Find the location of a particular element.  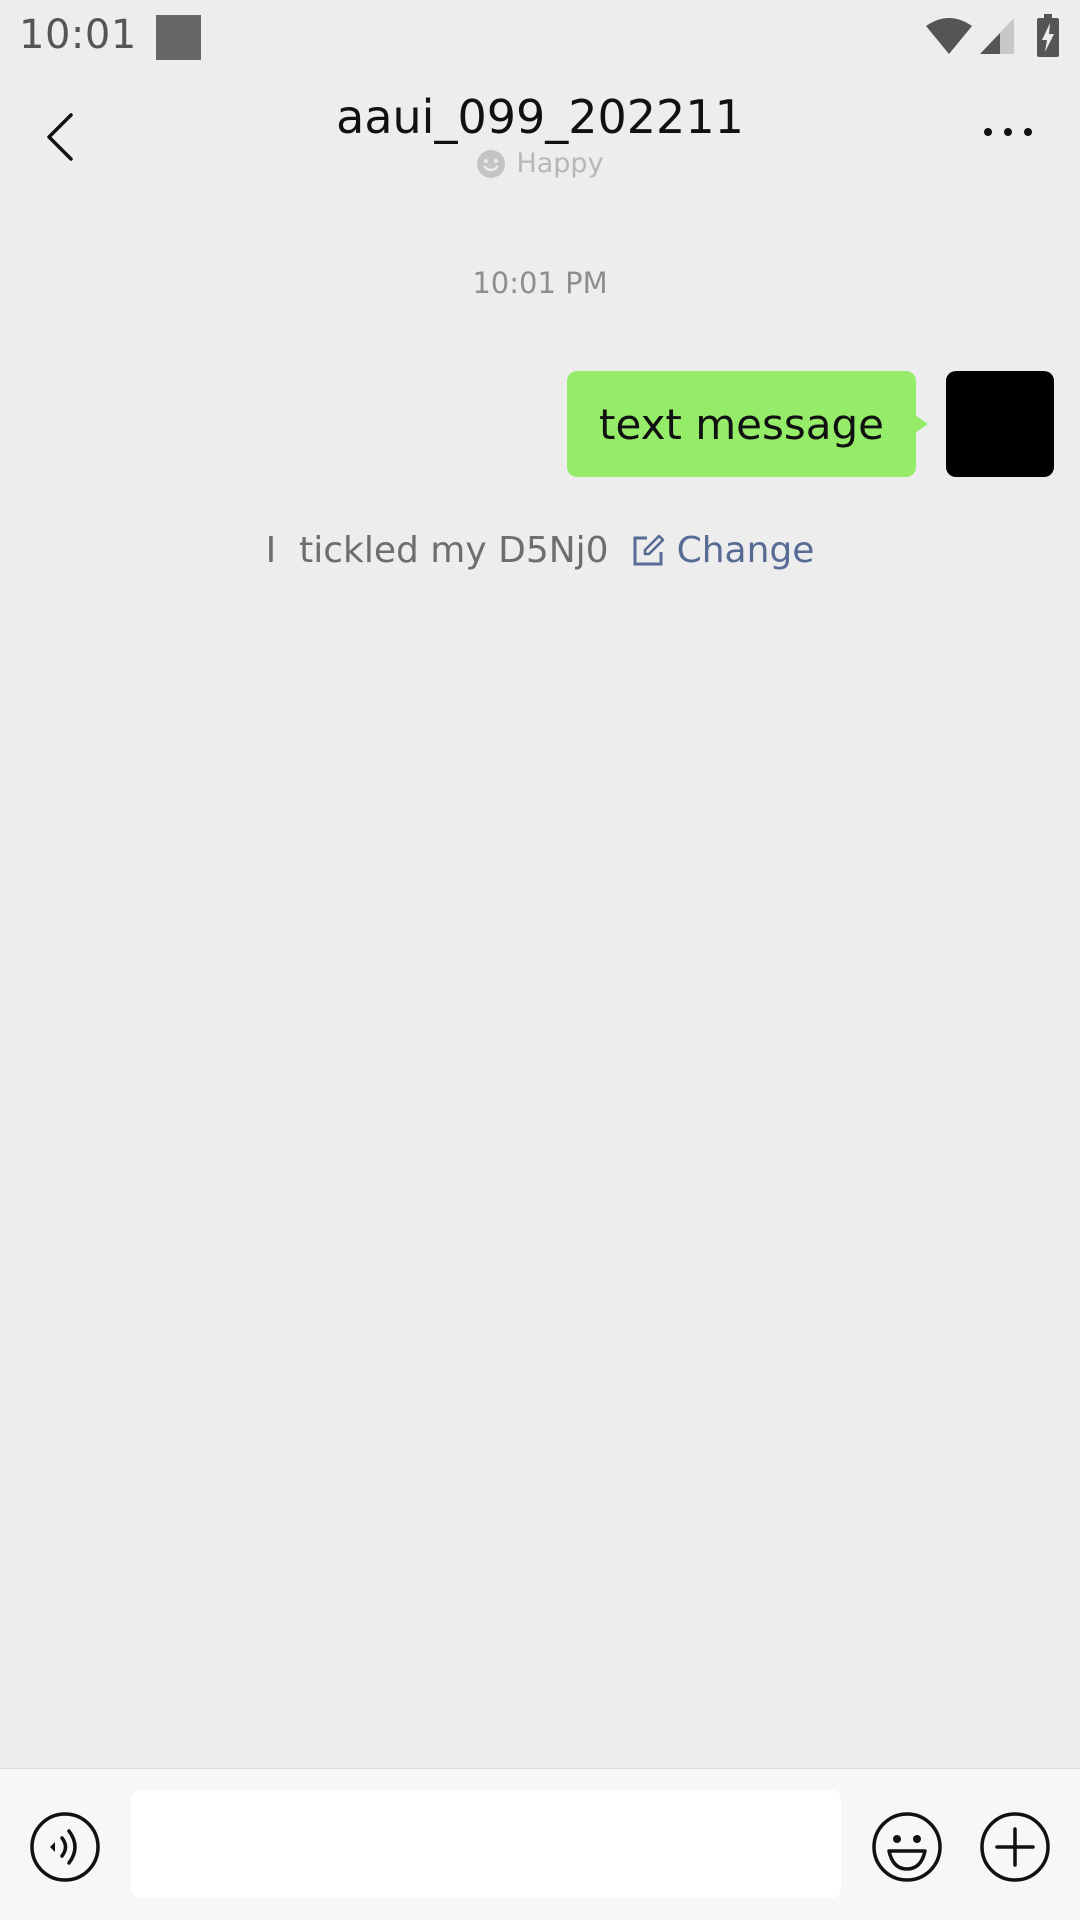

tickle-notice: I tickled my D5Nj0 Change is located at coordinates (540, 550).